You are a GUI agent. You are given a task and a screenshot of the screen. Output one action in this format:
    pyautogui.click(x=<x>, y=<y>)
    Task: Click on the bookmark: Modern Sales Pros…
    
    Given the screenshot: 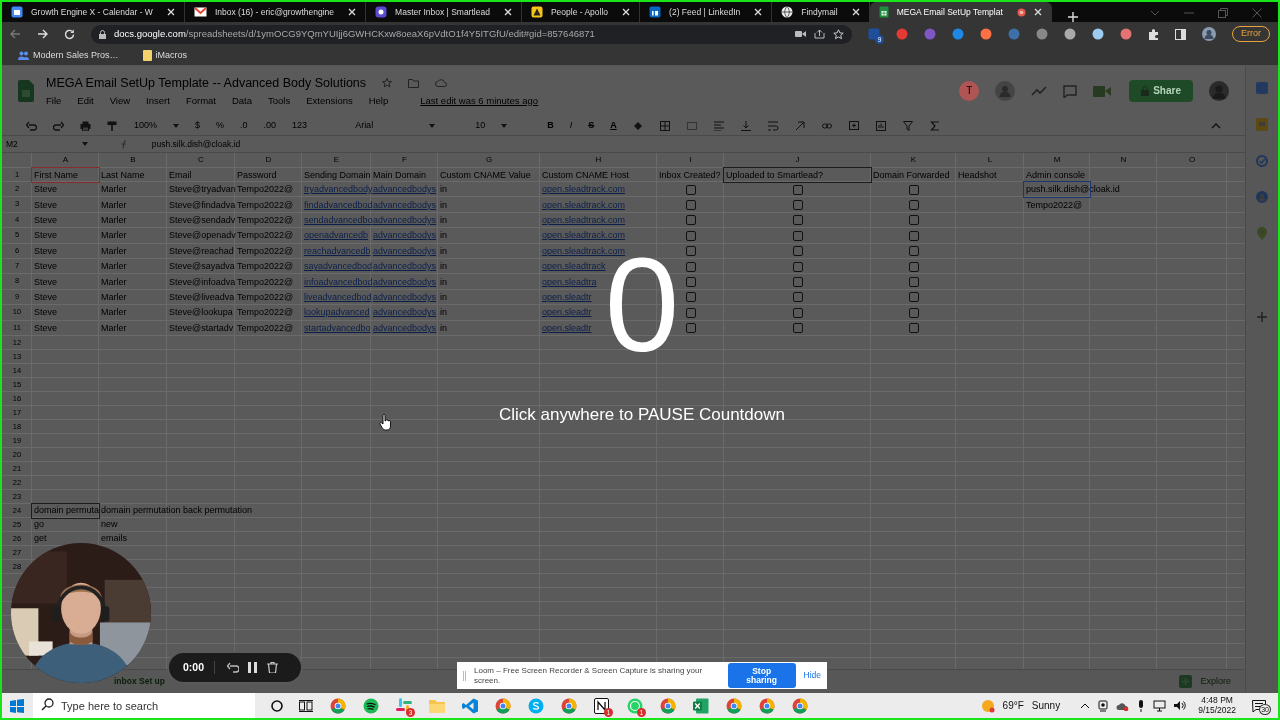 What is the action you would take?
    pyautogui.click(x=76, y=55)
    